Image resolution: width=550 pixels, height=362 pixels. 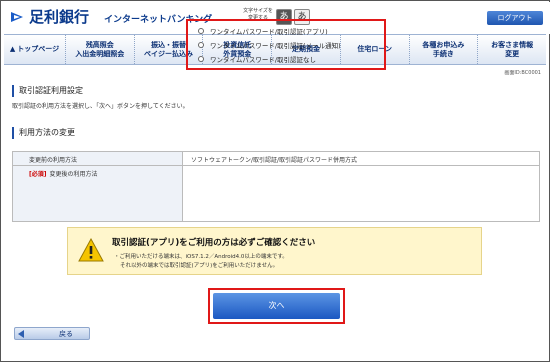 I want to click on screen-id: 画面ID:BC0001, so click(x=522, y=73).